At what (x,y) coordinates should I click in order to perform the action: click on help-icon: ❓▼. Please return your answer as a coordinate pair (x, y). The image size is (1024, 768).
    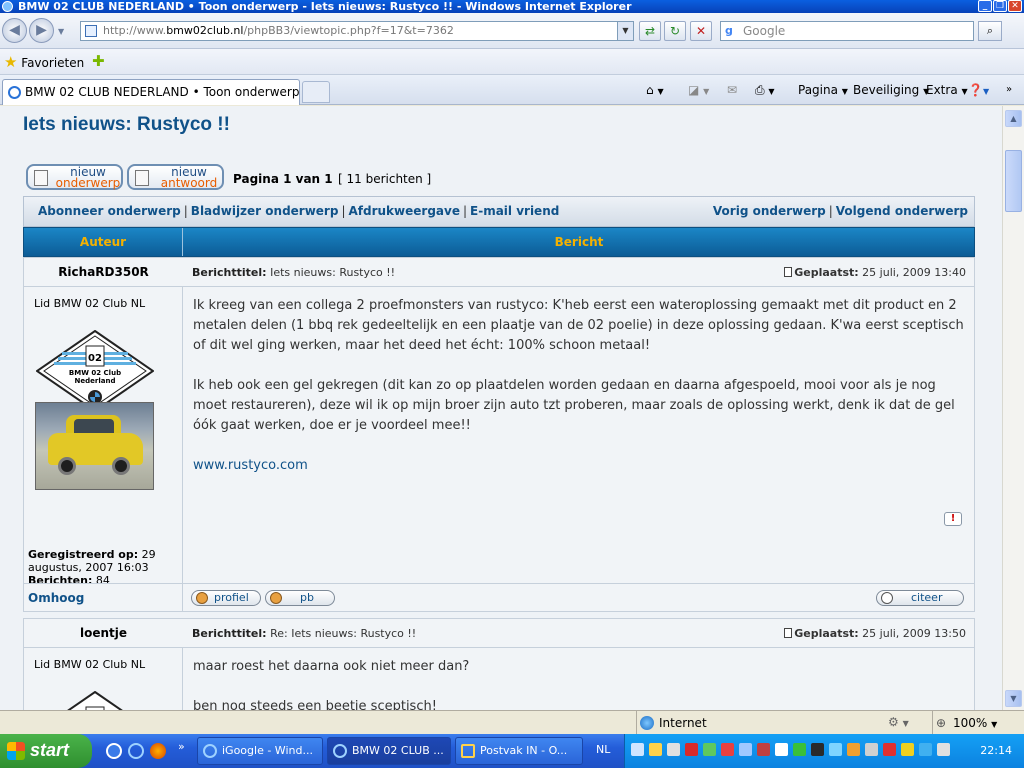
    Looking at the image, I should click on (978, 91).